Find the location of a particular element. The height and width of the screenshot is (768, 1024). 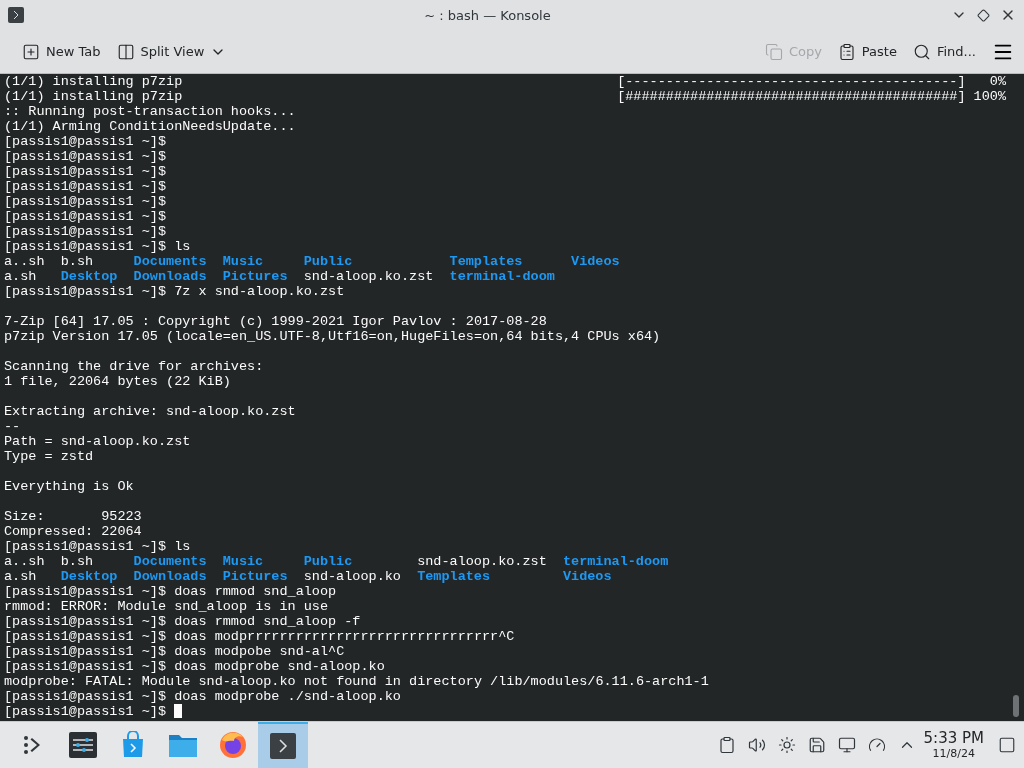

terminal-output: Type = zstd is located at coordinates (49, 456).